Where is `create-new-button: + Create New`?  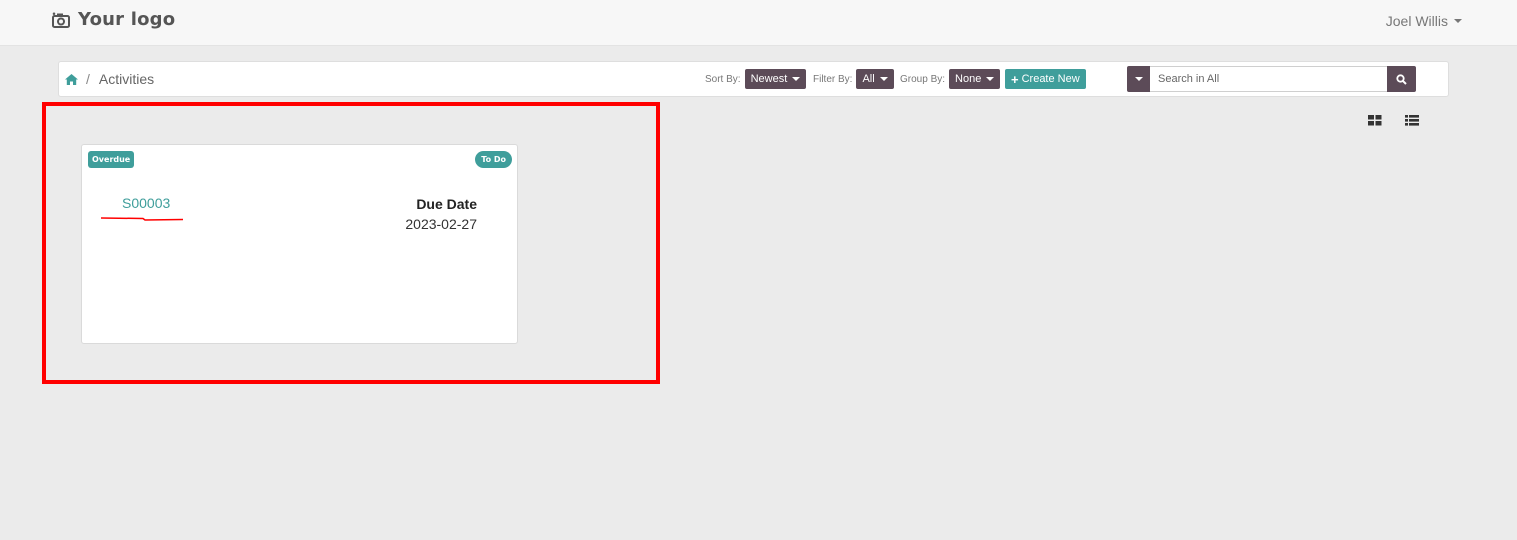 create-new-button: + Create New is located at coordinates (1045, 79).